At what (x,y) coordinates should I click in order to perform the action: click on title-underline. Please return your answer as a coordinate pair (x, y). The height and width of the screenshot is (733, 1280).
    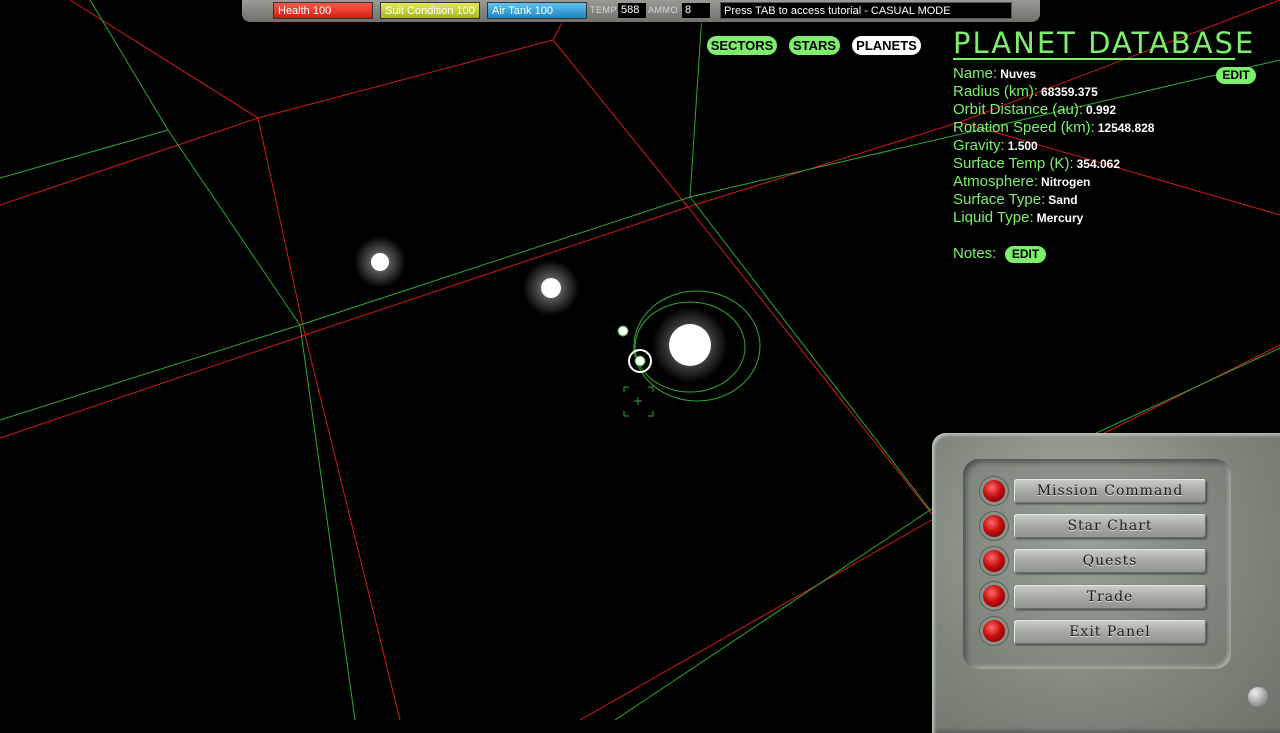
    Looking at the image, I should click on (1094, 59).